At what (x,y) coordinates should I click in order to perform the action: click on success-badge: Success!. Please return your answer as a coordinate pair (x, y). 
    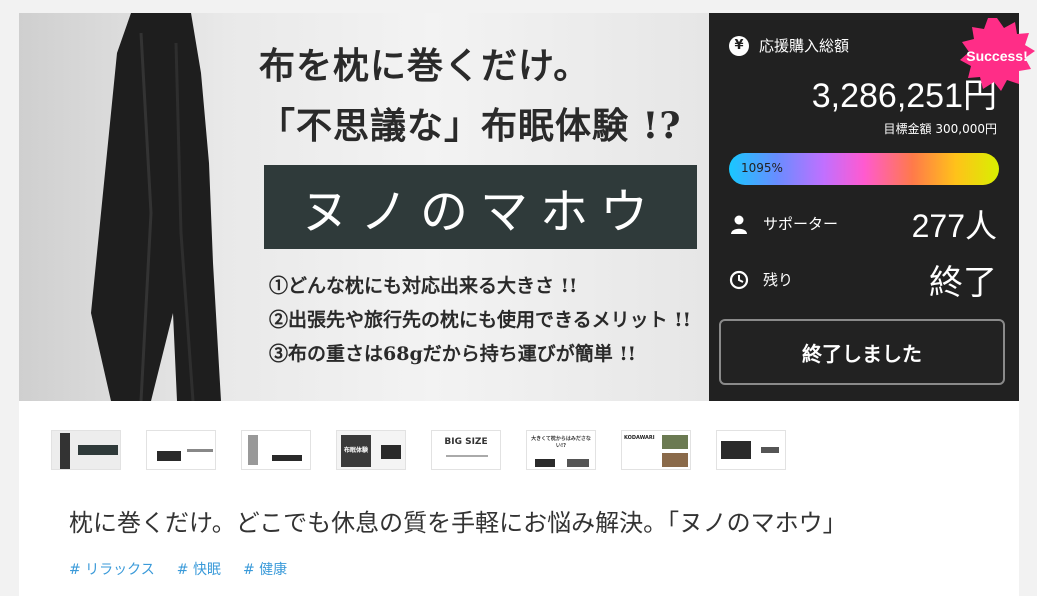
    Looking at the image, I should click on (997, 56).